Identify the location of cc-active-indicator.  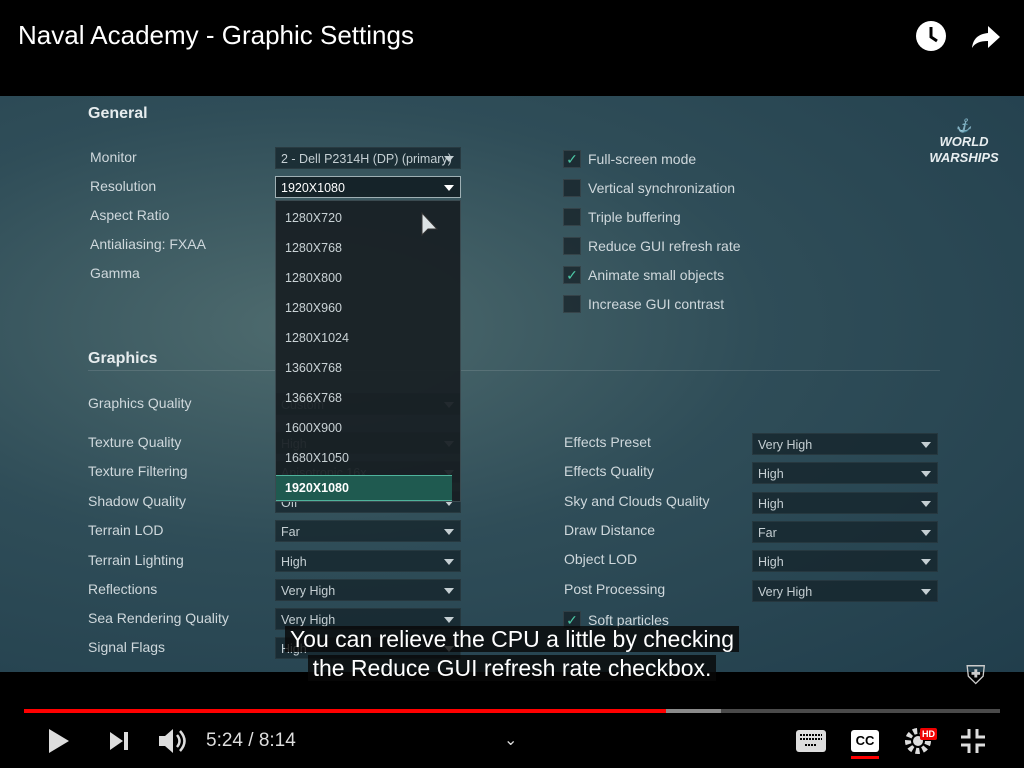
(865, 757).